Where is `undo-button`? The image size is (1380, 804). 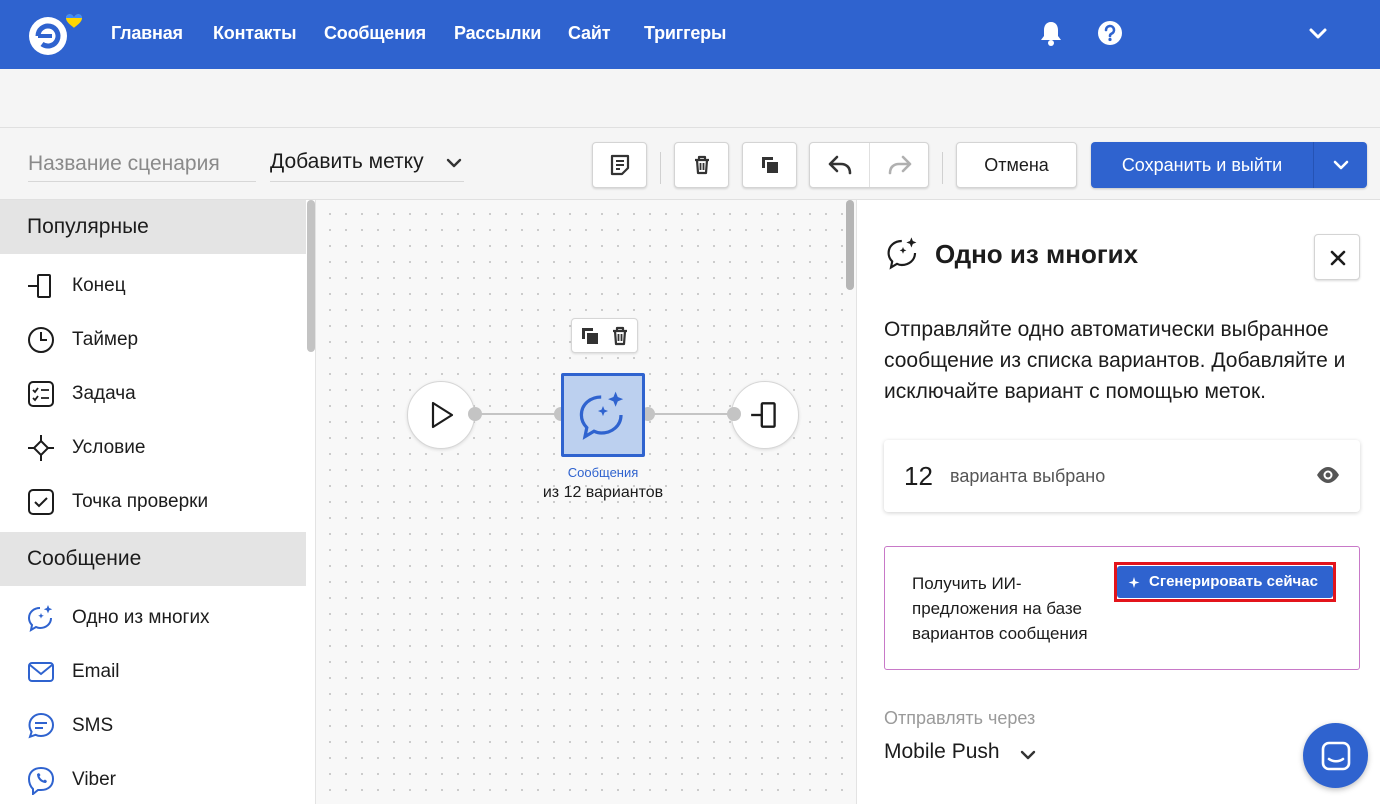 undo-button is located at coordinates (839, 165).